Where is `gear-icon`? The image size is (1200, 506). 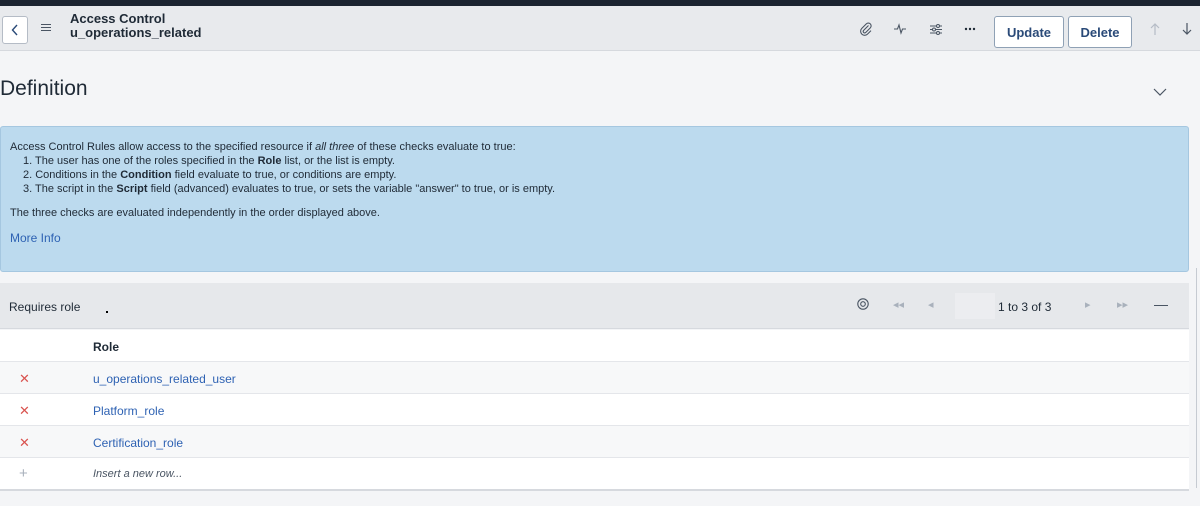 gear-icon is located at coordinates (863, 306).